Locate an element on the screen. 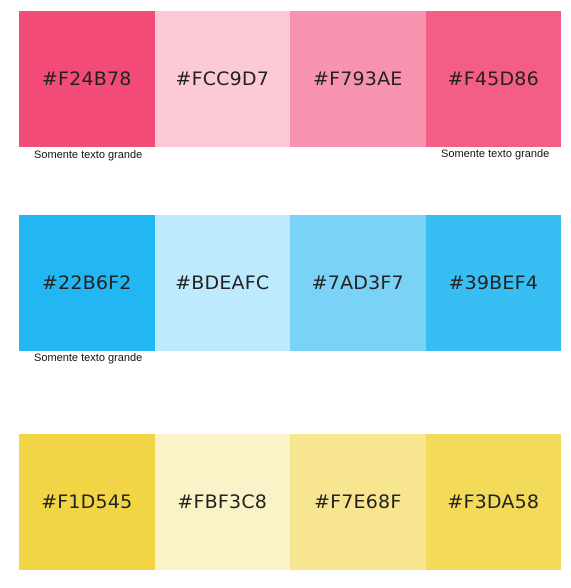 The height and width of the screenshot is (588, 571). hex-code-label: #F3DA58 is located at coordinates (493, 502).